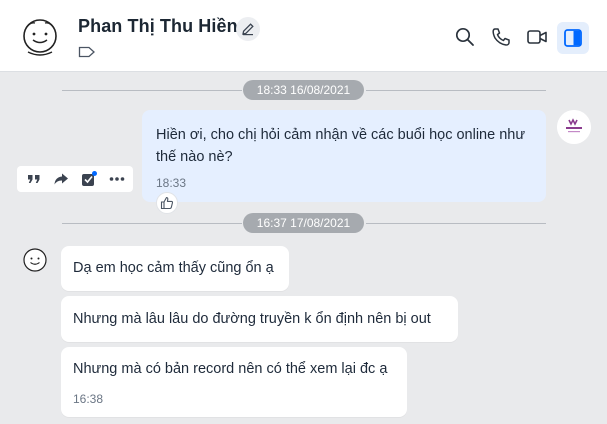 The image size is (607, 424). Describe the element at coordinates (88, 399) in the screenshot. I see `message-time: 16:38` at that location.